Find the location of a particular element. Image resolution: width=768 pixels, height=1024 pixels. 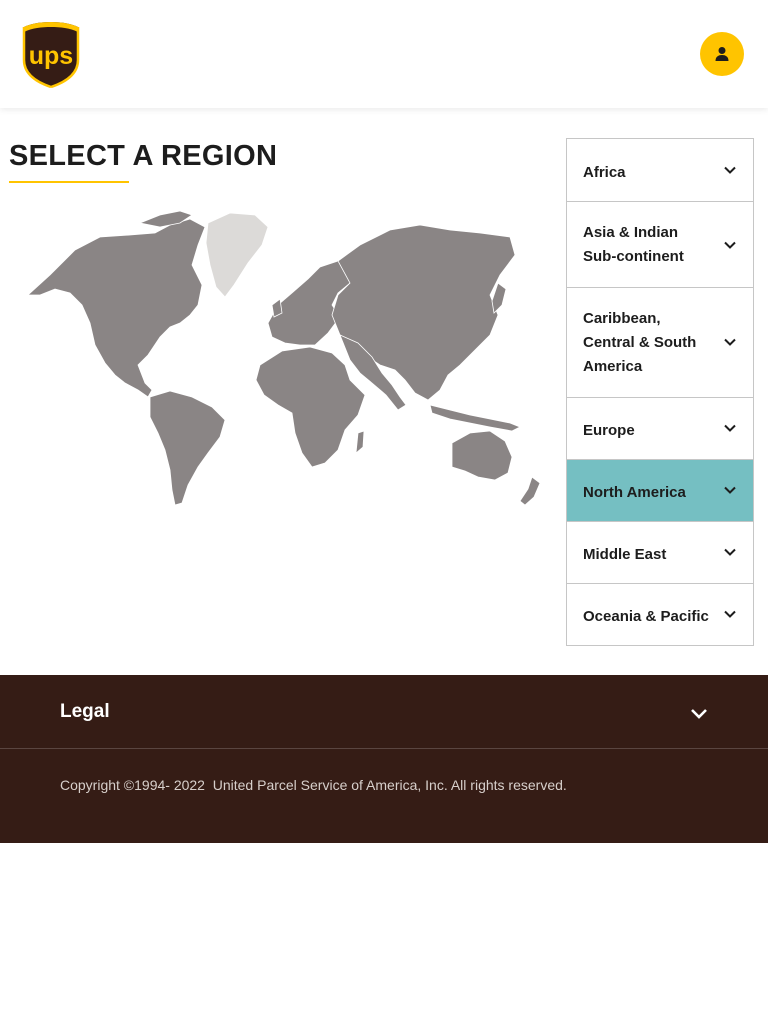

map-region-north-america is located at coordinates (116, 308).